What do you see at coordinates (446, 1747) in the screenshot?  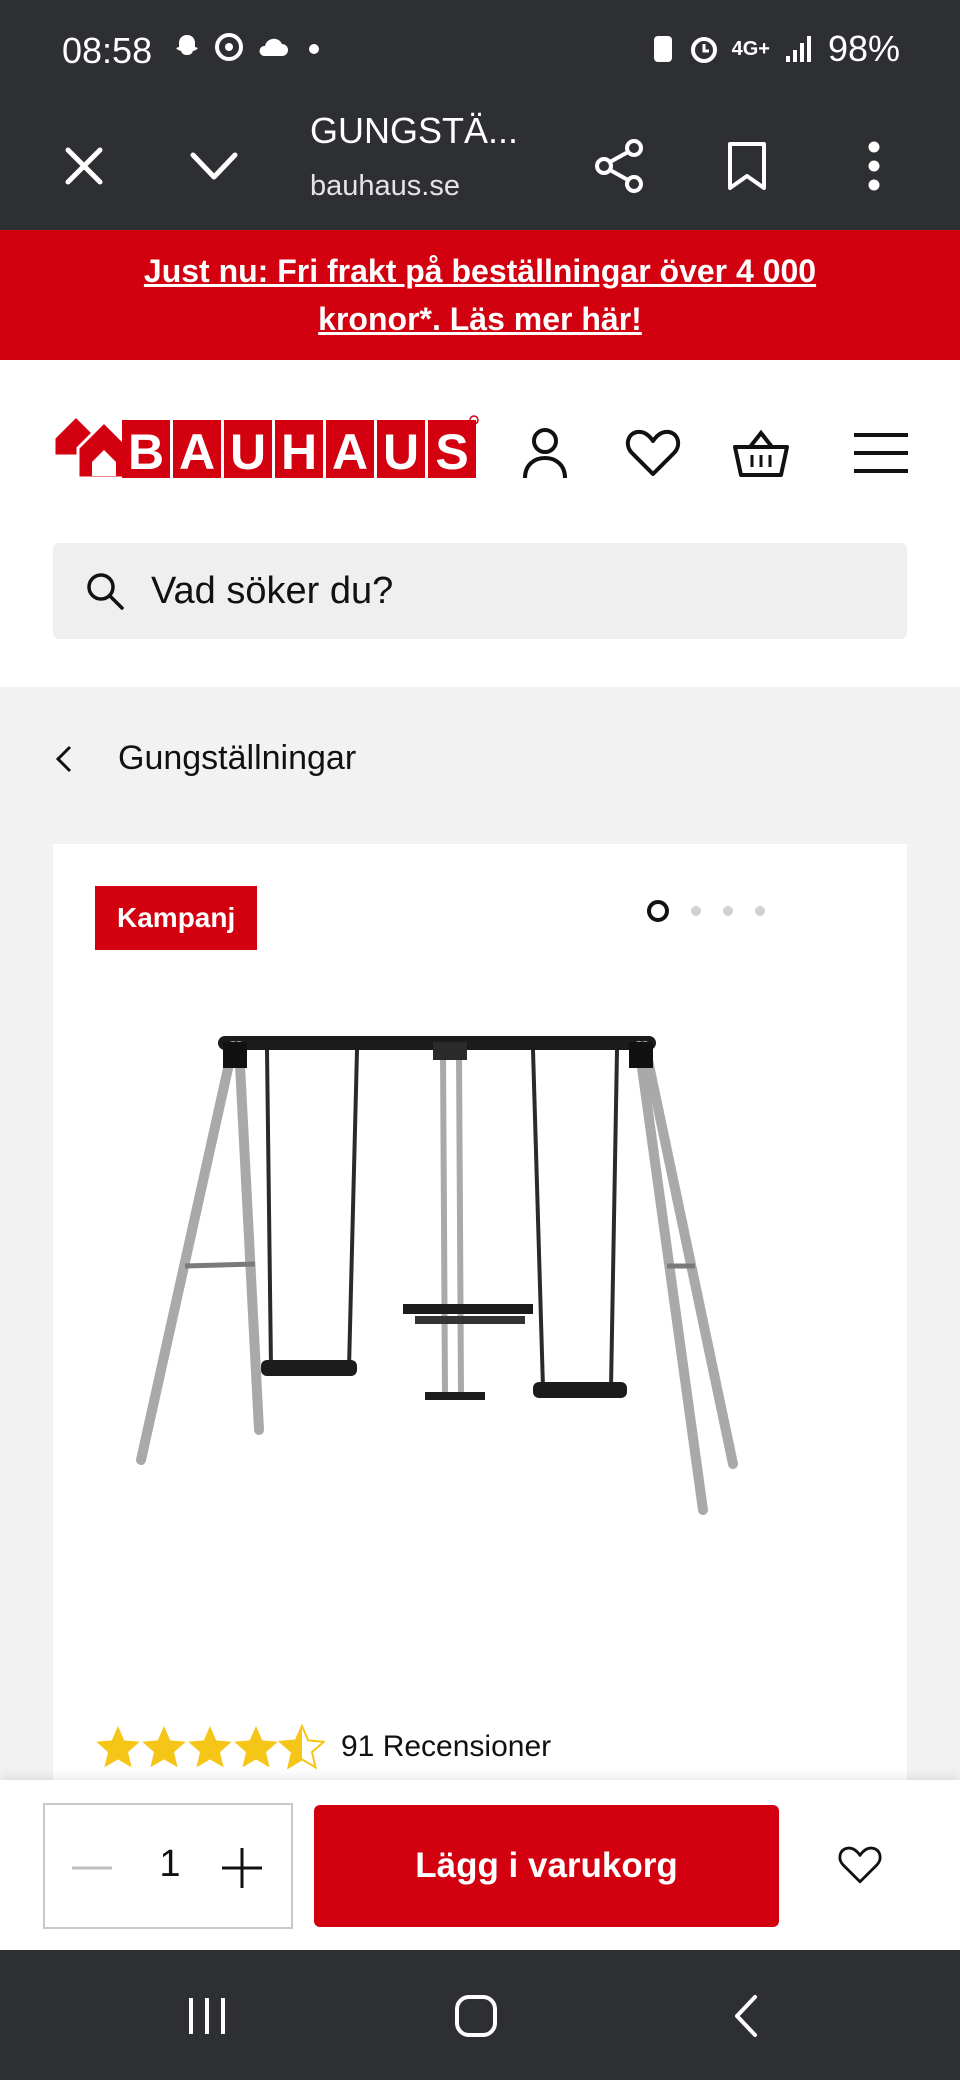 I see `reviews-count: 91 Recensioner` at bounding box center [446, 1747].